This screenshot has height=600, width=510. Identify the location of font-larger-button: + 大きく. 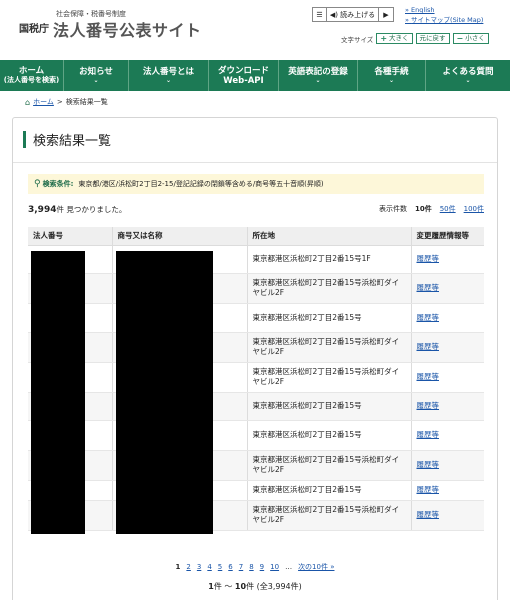
(394, 38).